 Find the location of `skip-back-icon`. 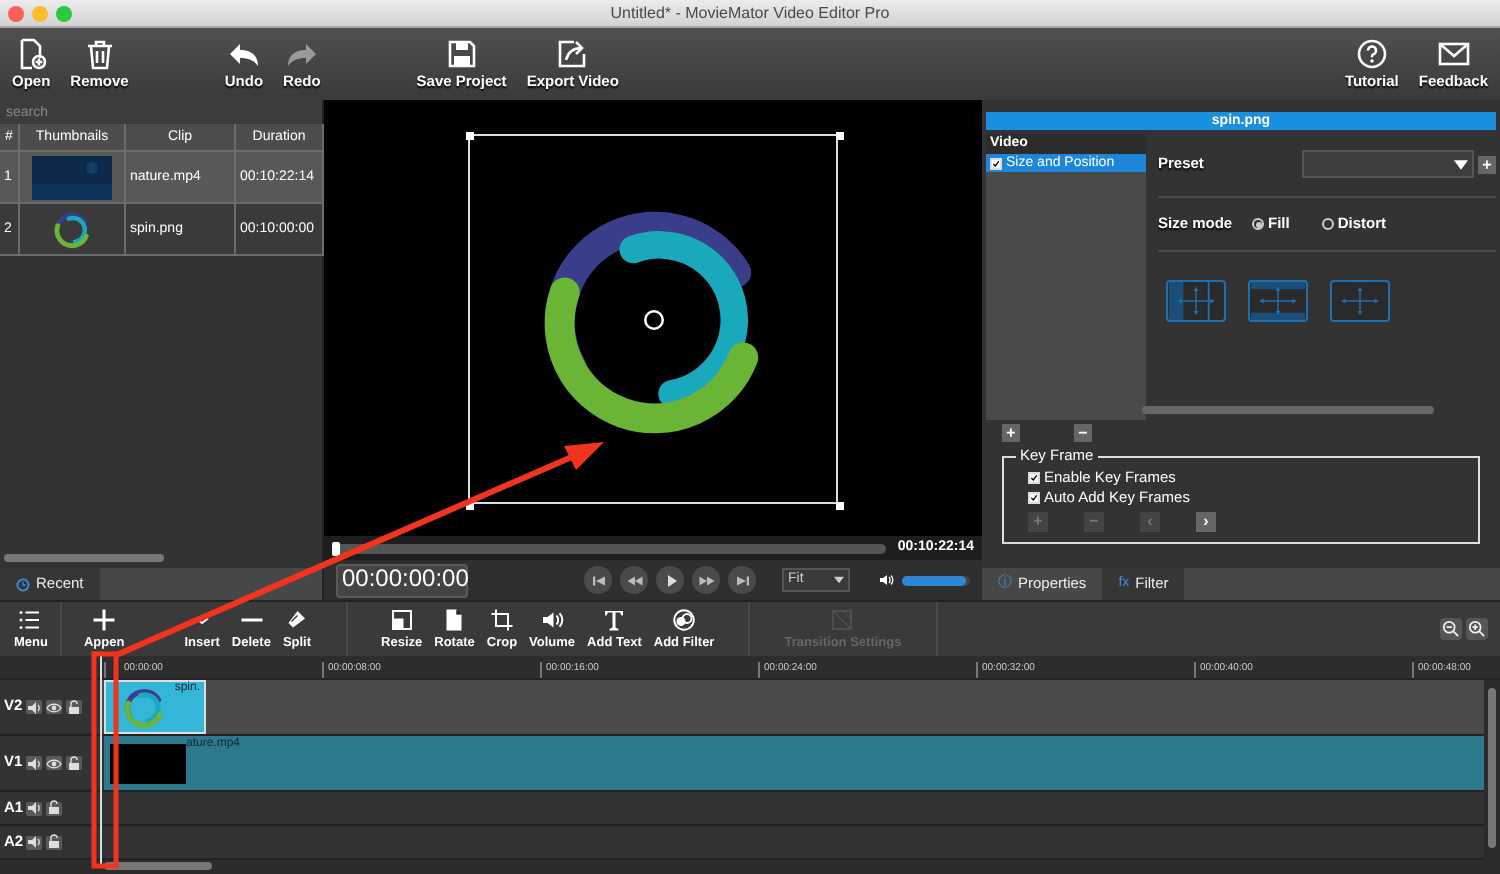

skip-back-icon is located at coordinates (598, 580).